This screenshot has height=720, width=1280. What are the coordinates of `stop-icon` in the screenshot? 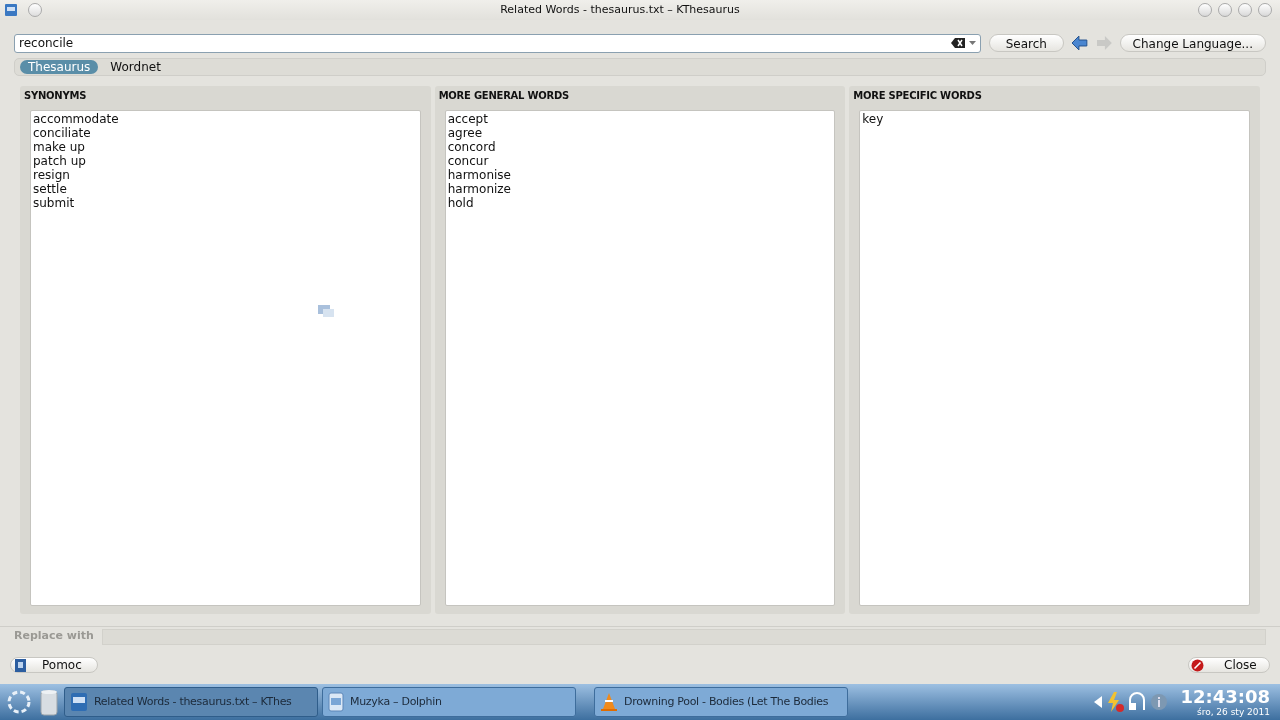 It's located at (1197, 665).